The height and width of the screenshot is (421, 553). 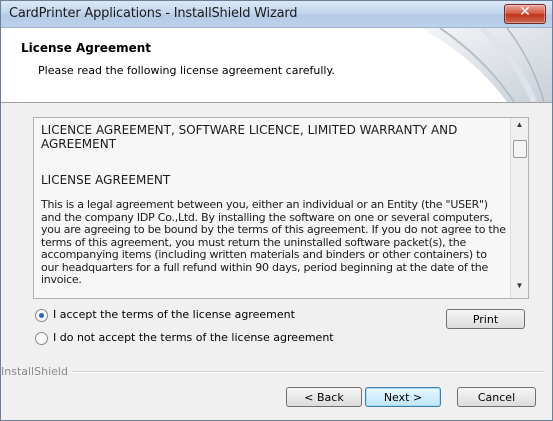 I want to click on license-scrollbar: ▲ ▼, so click(x=519, y=208).